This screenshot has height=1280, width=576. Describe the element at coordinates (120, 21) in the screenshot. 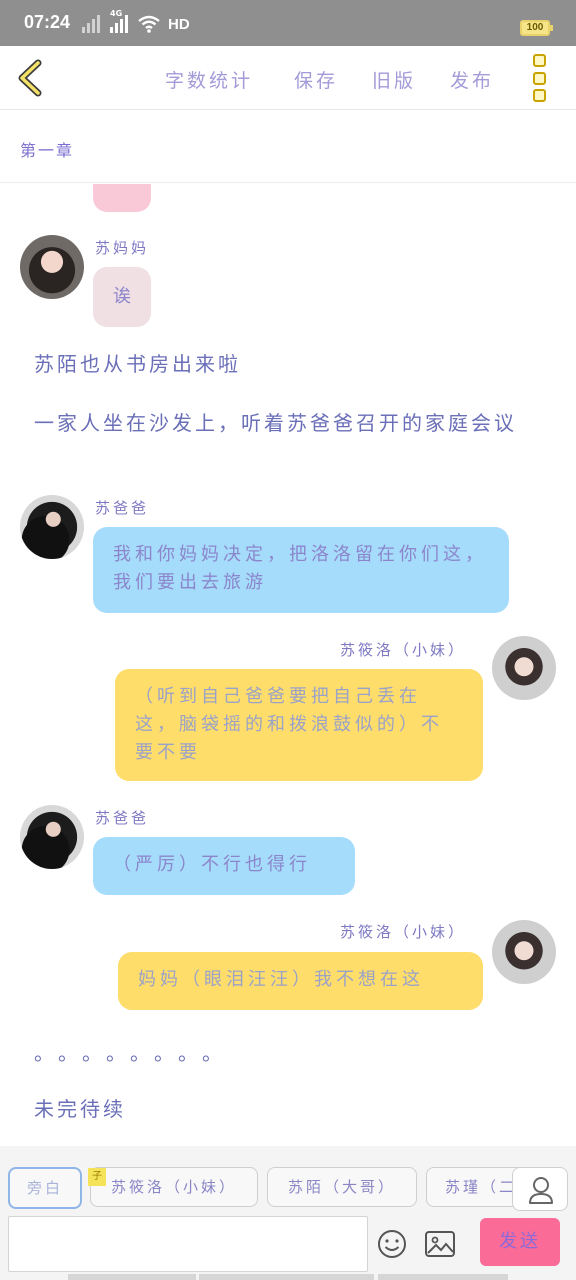

I see `signal-2-icon: 4G` at that location.